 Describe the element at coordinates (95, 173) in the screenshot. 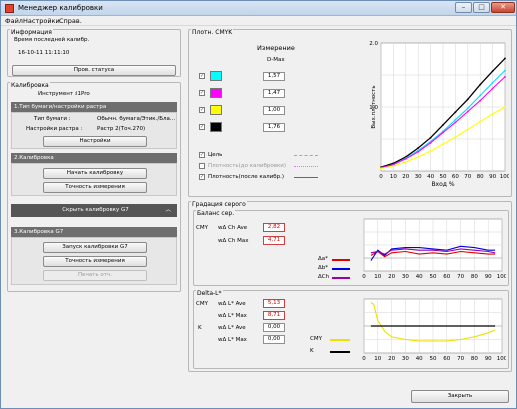

I see `start-calibration-button: Начать калибровку` at that location.